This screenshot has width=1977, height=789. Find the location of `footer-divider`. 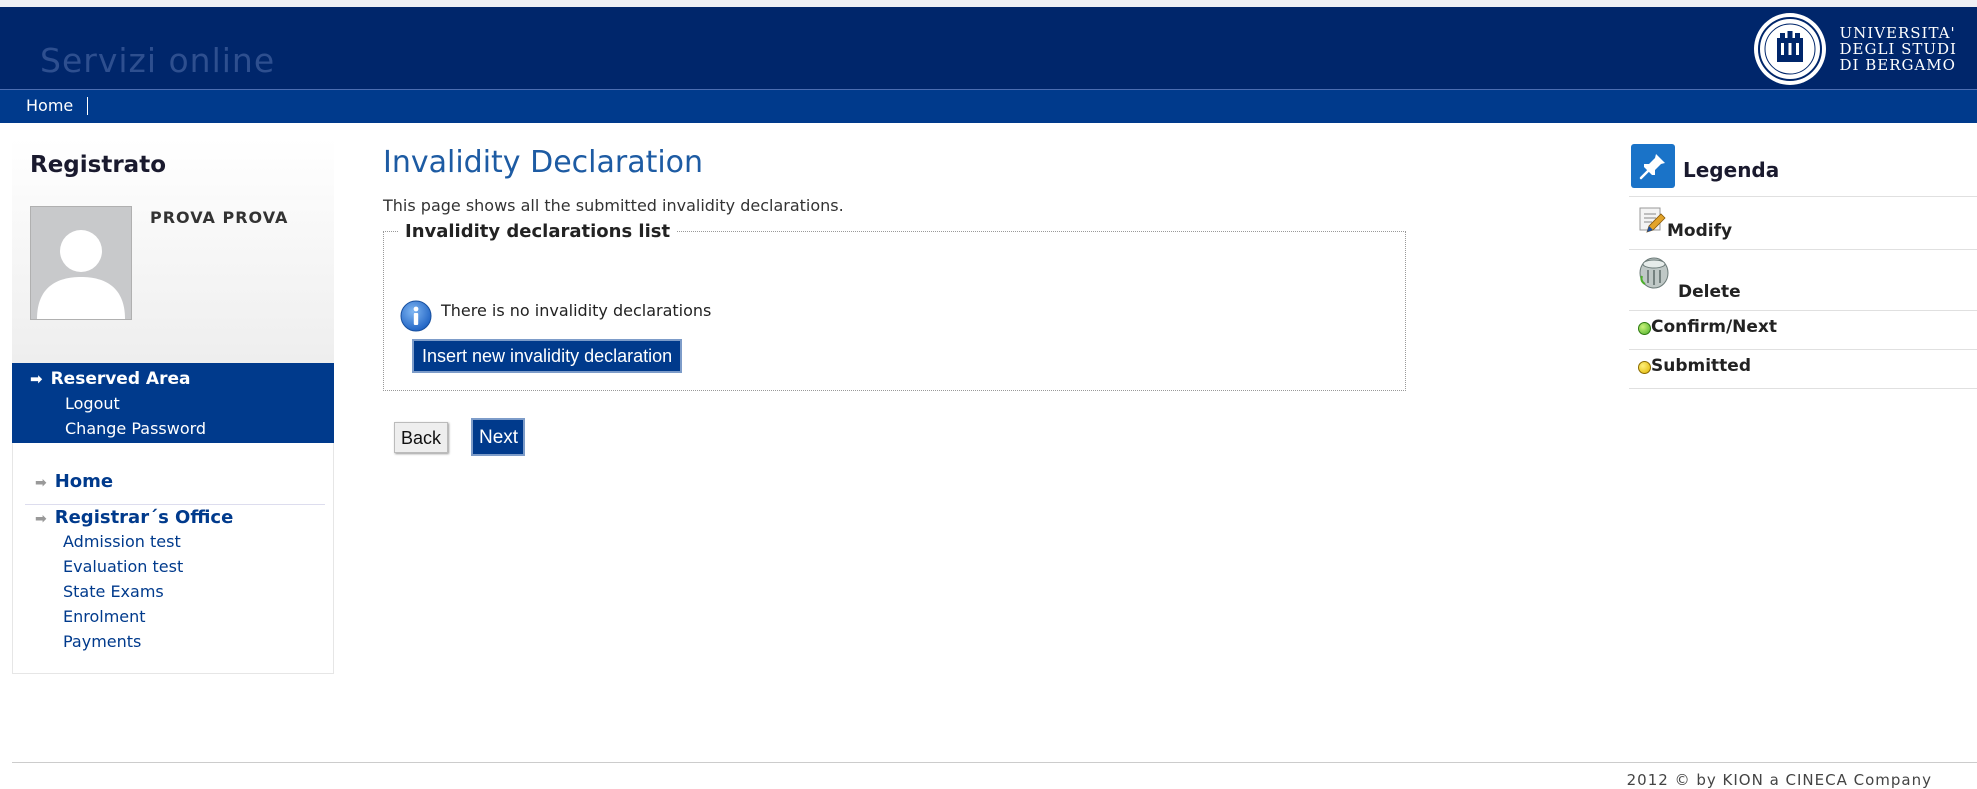

footer-divider is located at coordinates (994, 762).